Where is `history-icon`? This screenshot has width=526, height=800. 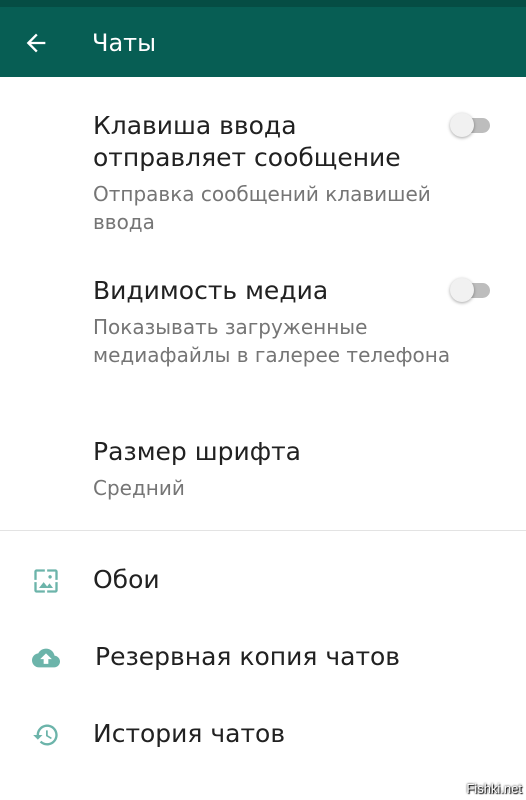 history-icon is located at coordinates (46, 735).